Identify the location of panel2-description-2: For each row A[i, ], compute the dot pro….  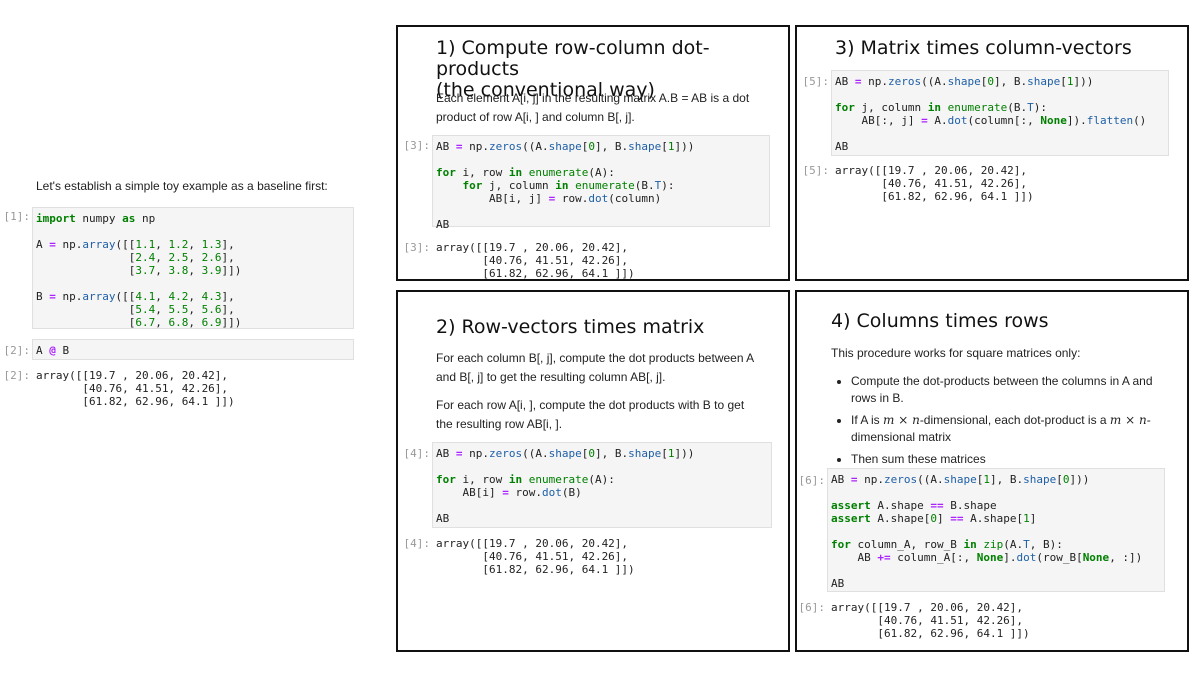
(590, 414).